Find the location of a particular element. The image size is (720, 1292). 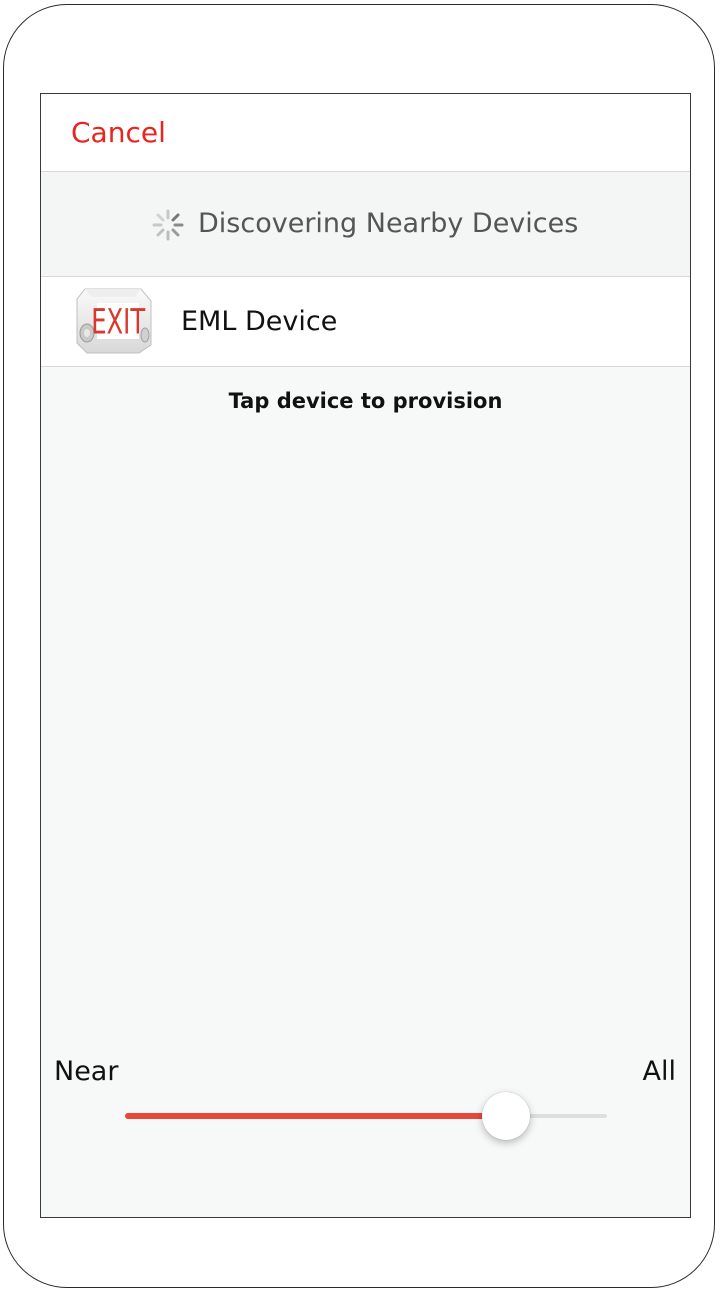

range-slider is located at coordinates (366, 1116).